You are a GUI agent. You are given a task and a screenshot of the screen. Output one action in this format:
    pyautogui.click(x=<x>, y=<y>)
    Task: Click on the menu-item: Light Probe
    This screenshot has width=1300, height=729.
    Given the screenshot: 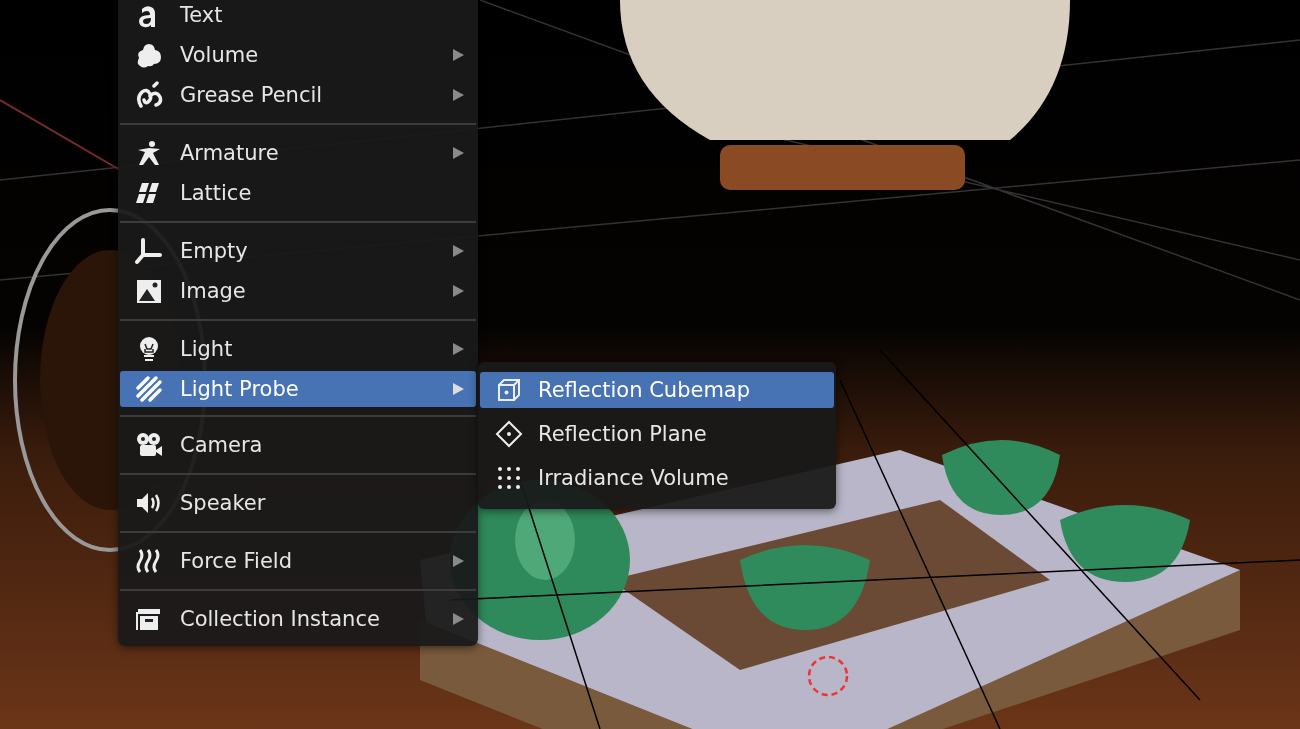 What is the action you would take?
    pyautogui.click(x=298, y=389)
    